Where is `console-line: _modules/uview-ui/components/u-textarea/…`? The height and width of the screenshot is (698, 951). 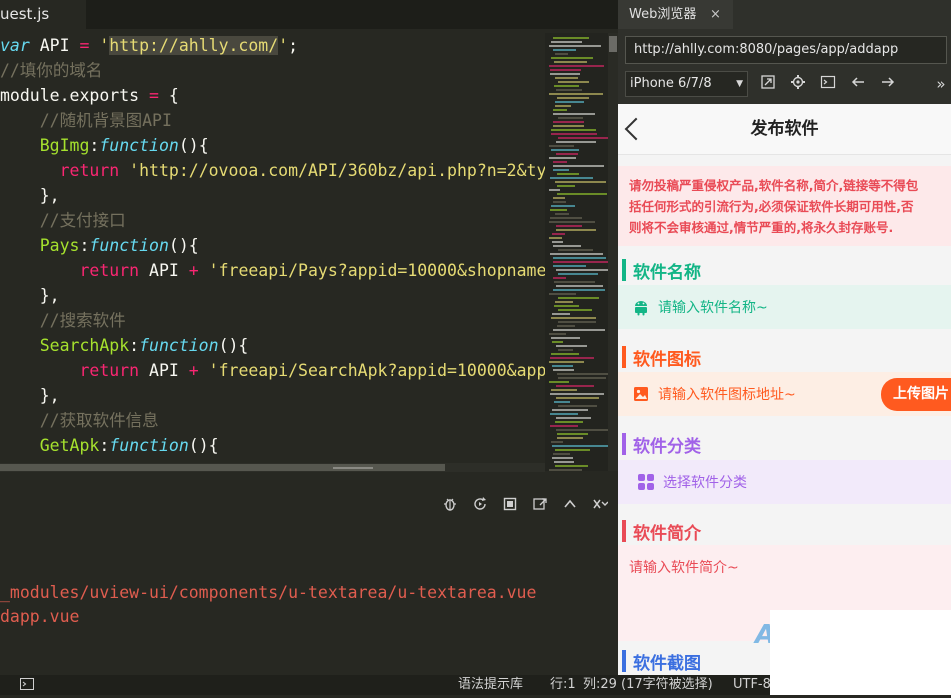 console-line: _modules/uview-ui/components/u-textarea/… is located at coordinates (268, 592).